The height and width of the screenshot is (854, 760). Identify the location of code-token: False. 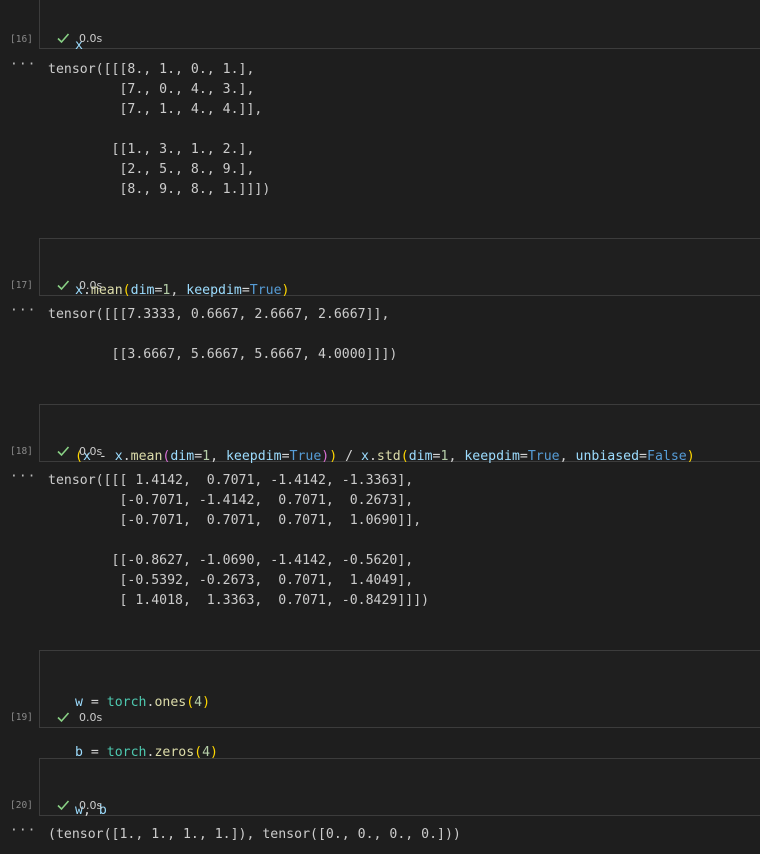
(667, 456).